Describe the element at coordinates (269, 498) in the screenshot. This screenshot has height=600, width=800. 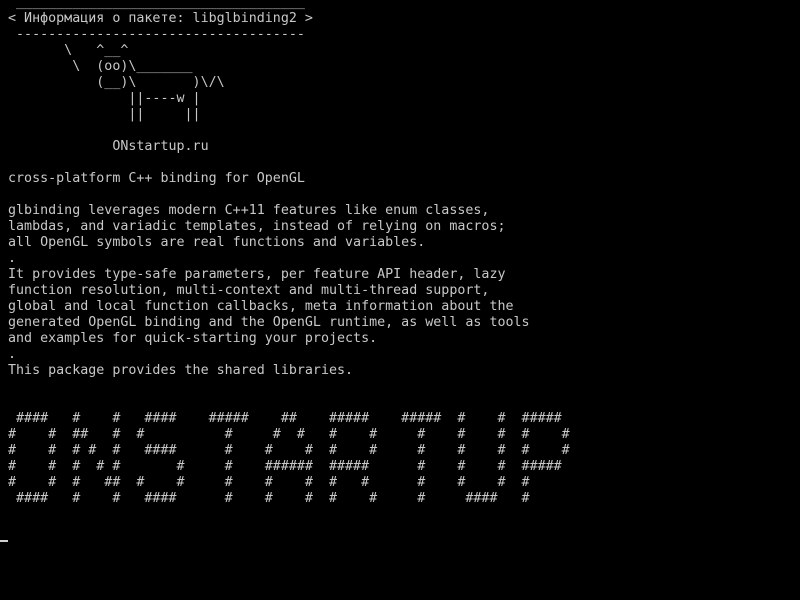
I see `banner-art-line: #### # # #### # # # # # # #### #` at that location.